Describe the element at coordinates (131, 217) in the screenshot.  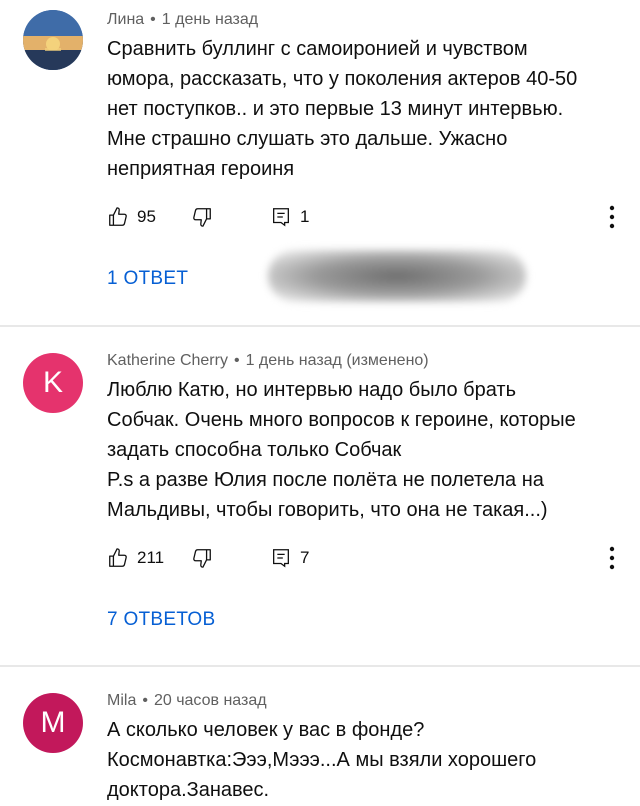
I see `like-button: 95` at that location.